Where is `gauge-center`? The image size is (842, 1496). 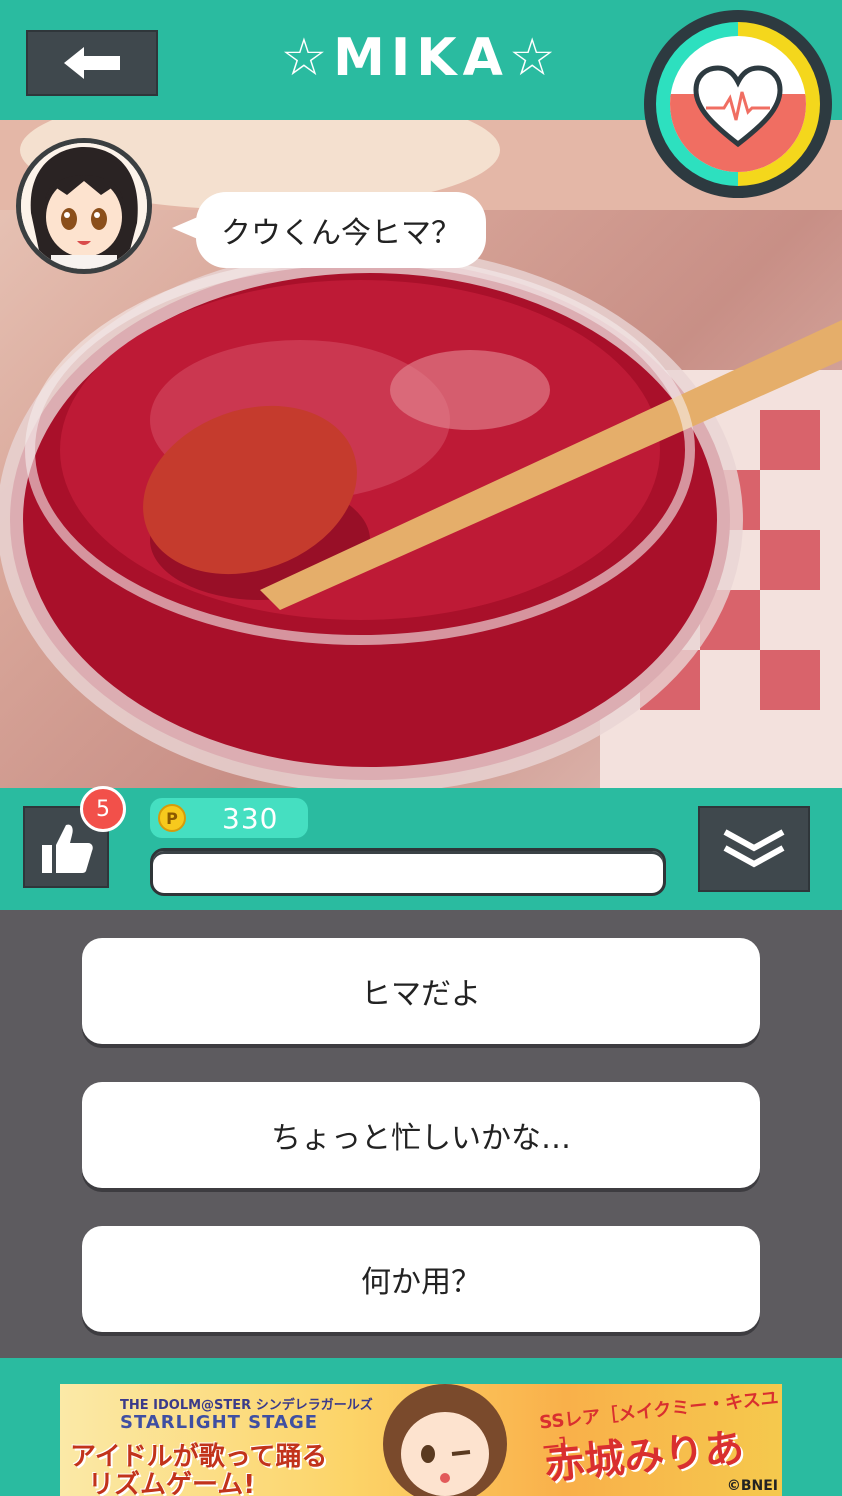
gauge-center is located at coordinates (738, 104).